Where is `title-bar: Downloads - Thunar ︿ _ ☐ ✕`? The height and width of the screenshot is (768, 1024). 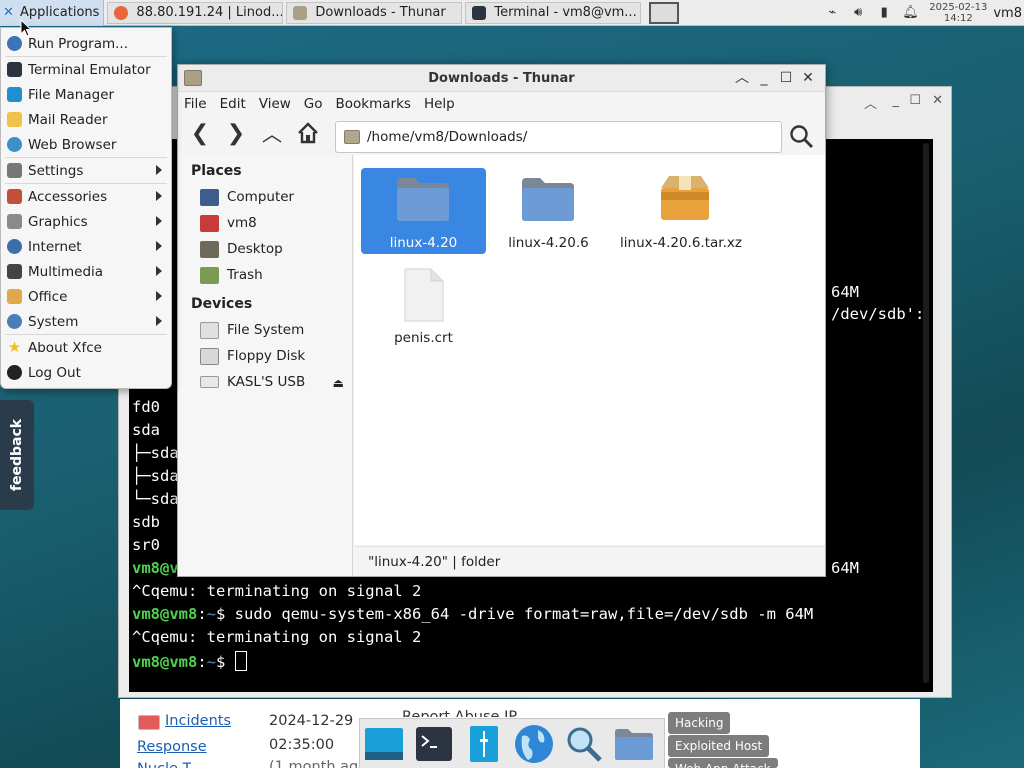
title-bar: Downloads - Thunar ︿ _ ☐ ✕ is located at coordinates (501, 78).